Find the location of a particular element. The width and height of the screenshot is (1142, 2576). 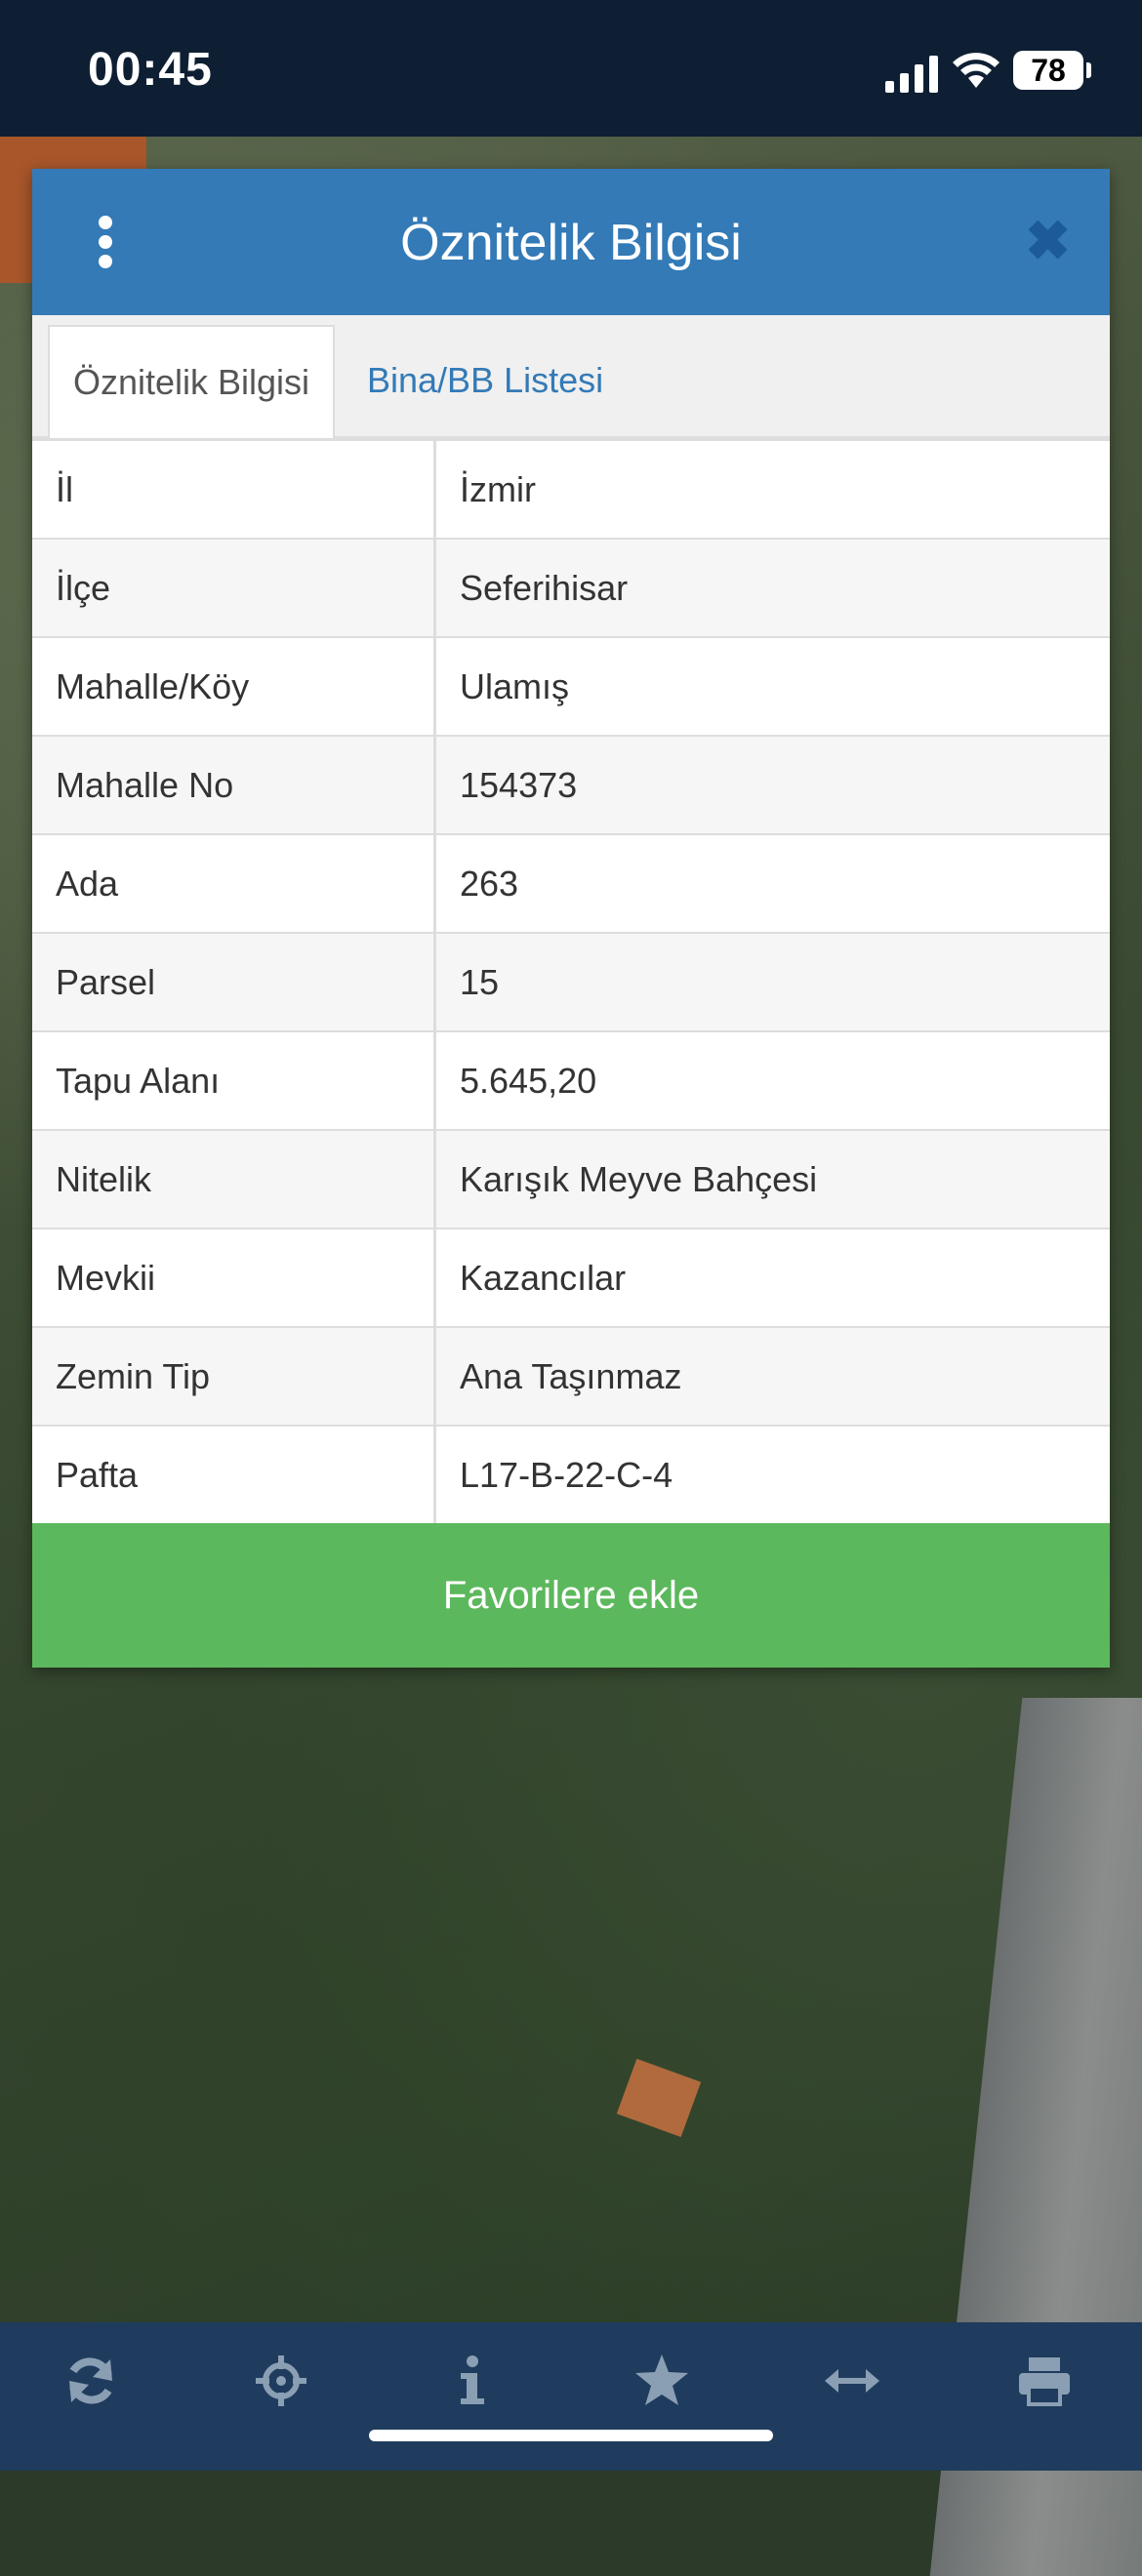

attribute-value: Ana Taşınmaz is located at coordinates (772, 1376).